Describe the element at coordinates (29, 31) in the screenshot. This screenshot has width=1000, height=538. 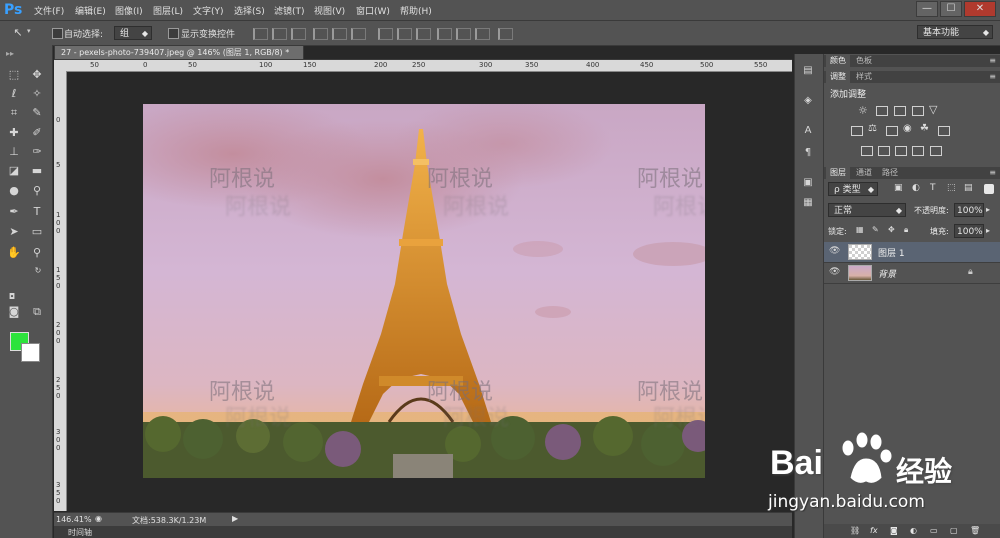
I see `tool-preset-chevron-icon: ▾` at that location.